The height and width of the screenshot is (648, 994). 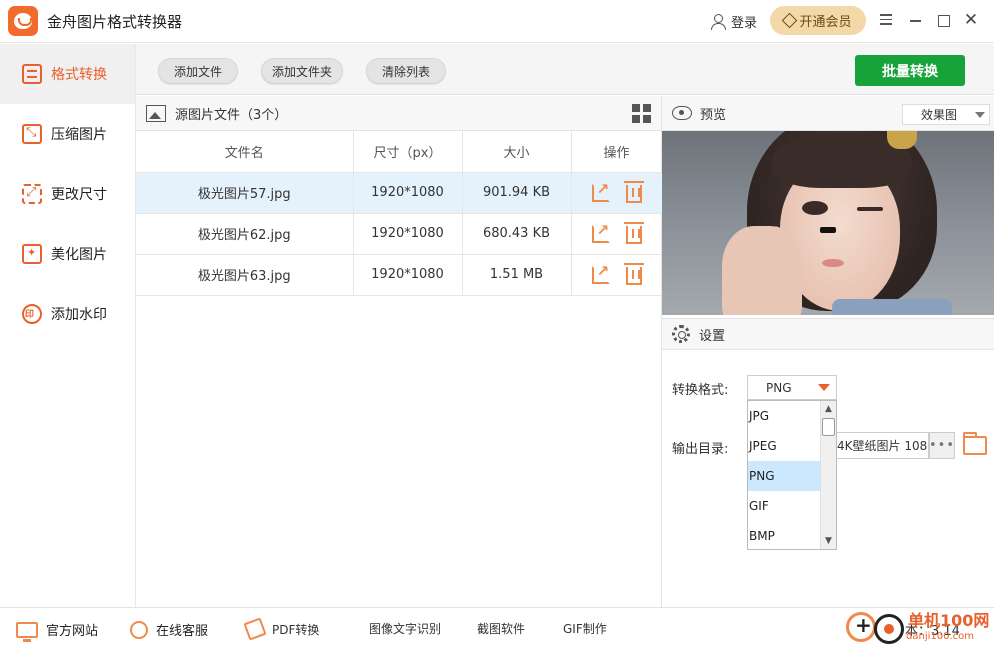 What do you see at coordinates (302, 71) in the screenshot?
I see `add-folder-button: 添加文件夹` at bounding box center [302, 71].